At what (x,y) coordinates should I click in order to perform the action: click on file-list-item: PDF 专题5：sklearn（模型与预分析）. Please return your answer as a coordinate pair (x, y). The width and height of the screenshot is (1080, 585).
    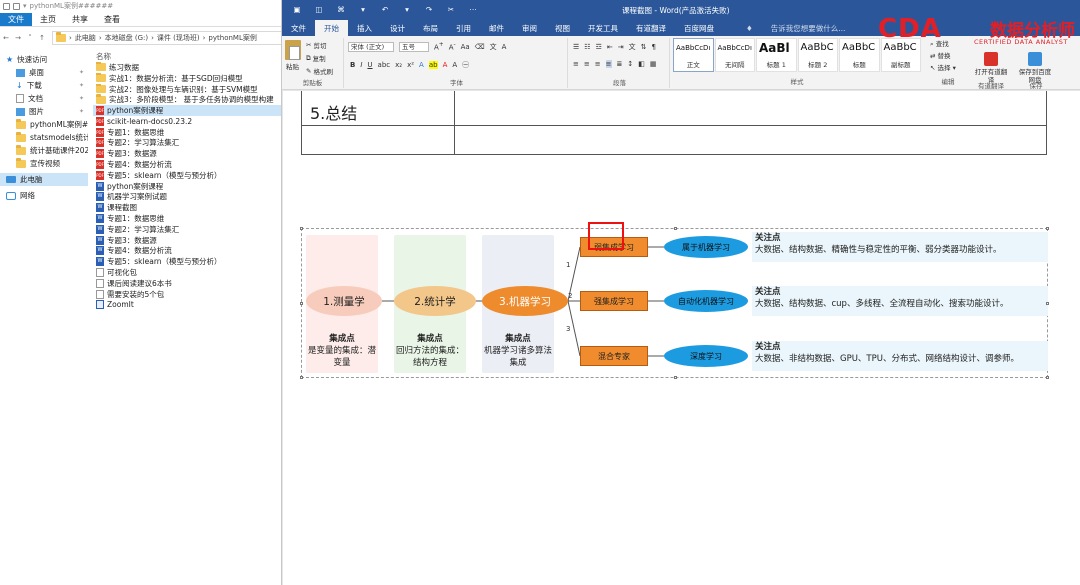
    Looking at the image, I should click on (187, 175).